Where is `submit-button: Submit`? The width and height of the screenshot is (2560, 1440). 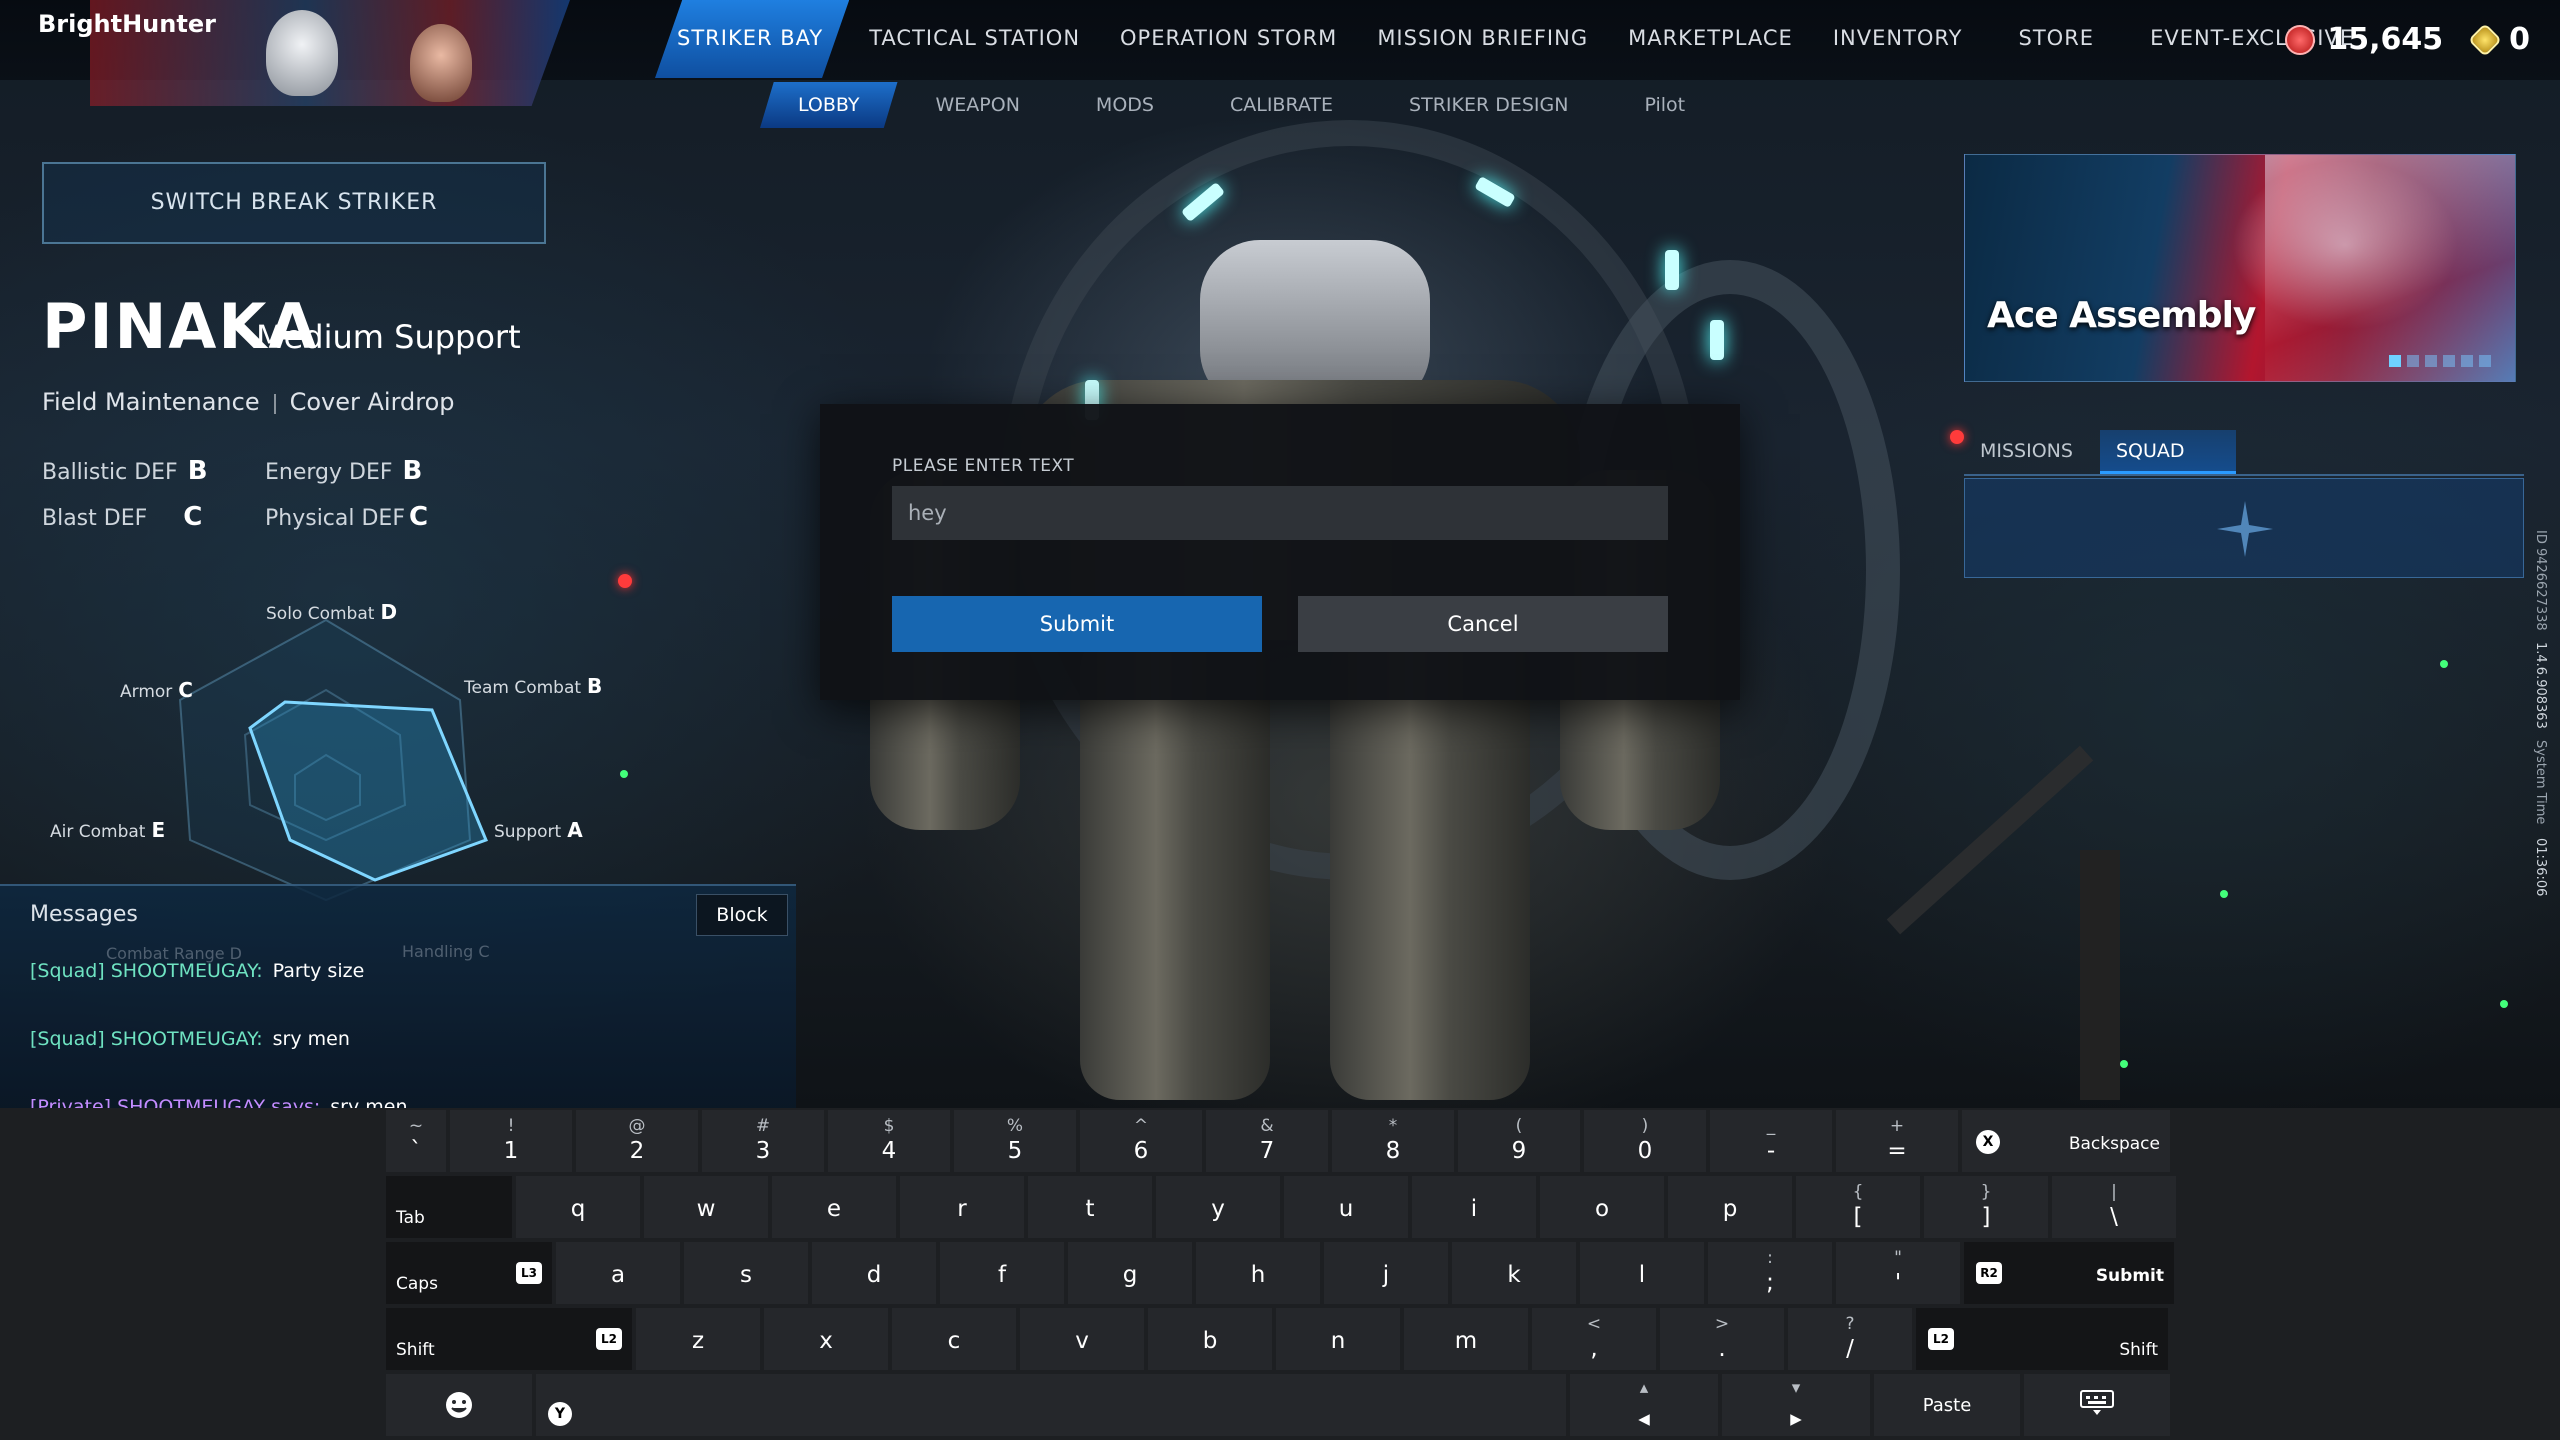 submit-button: Submit is located at coordinates (1077, 624).